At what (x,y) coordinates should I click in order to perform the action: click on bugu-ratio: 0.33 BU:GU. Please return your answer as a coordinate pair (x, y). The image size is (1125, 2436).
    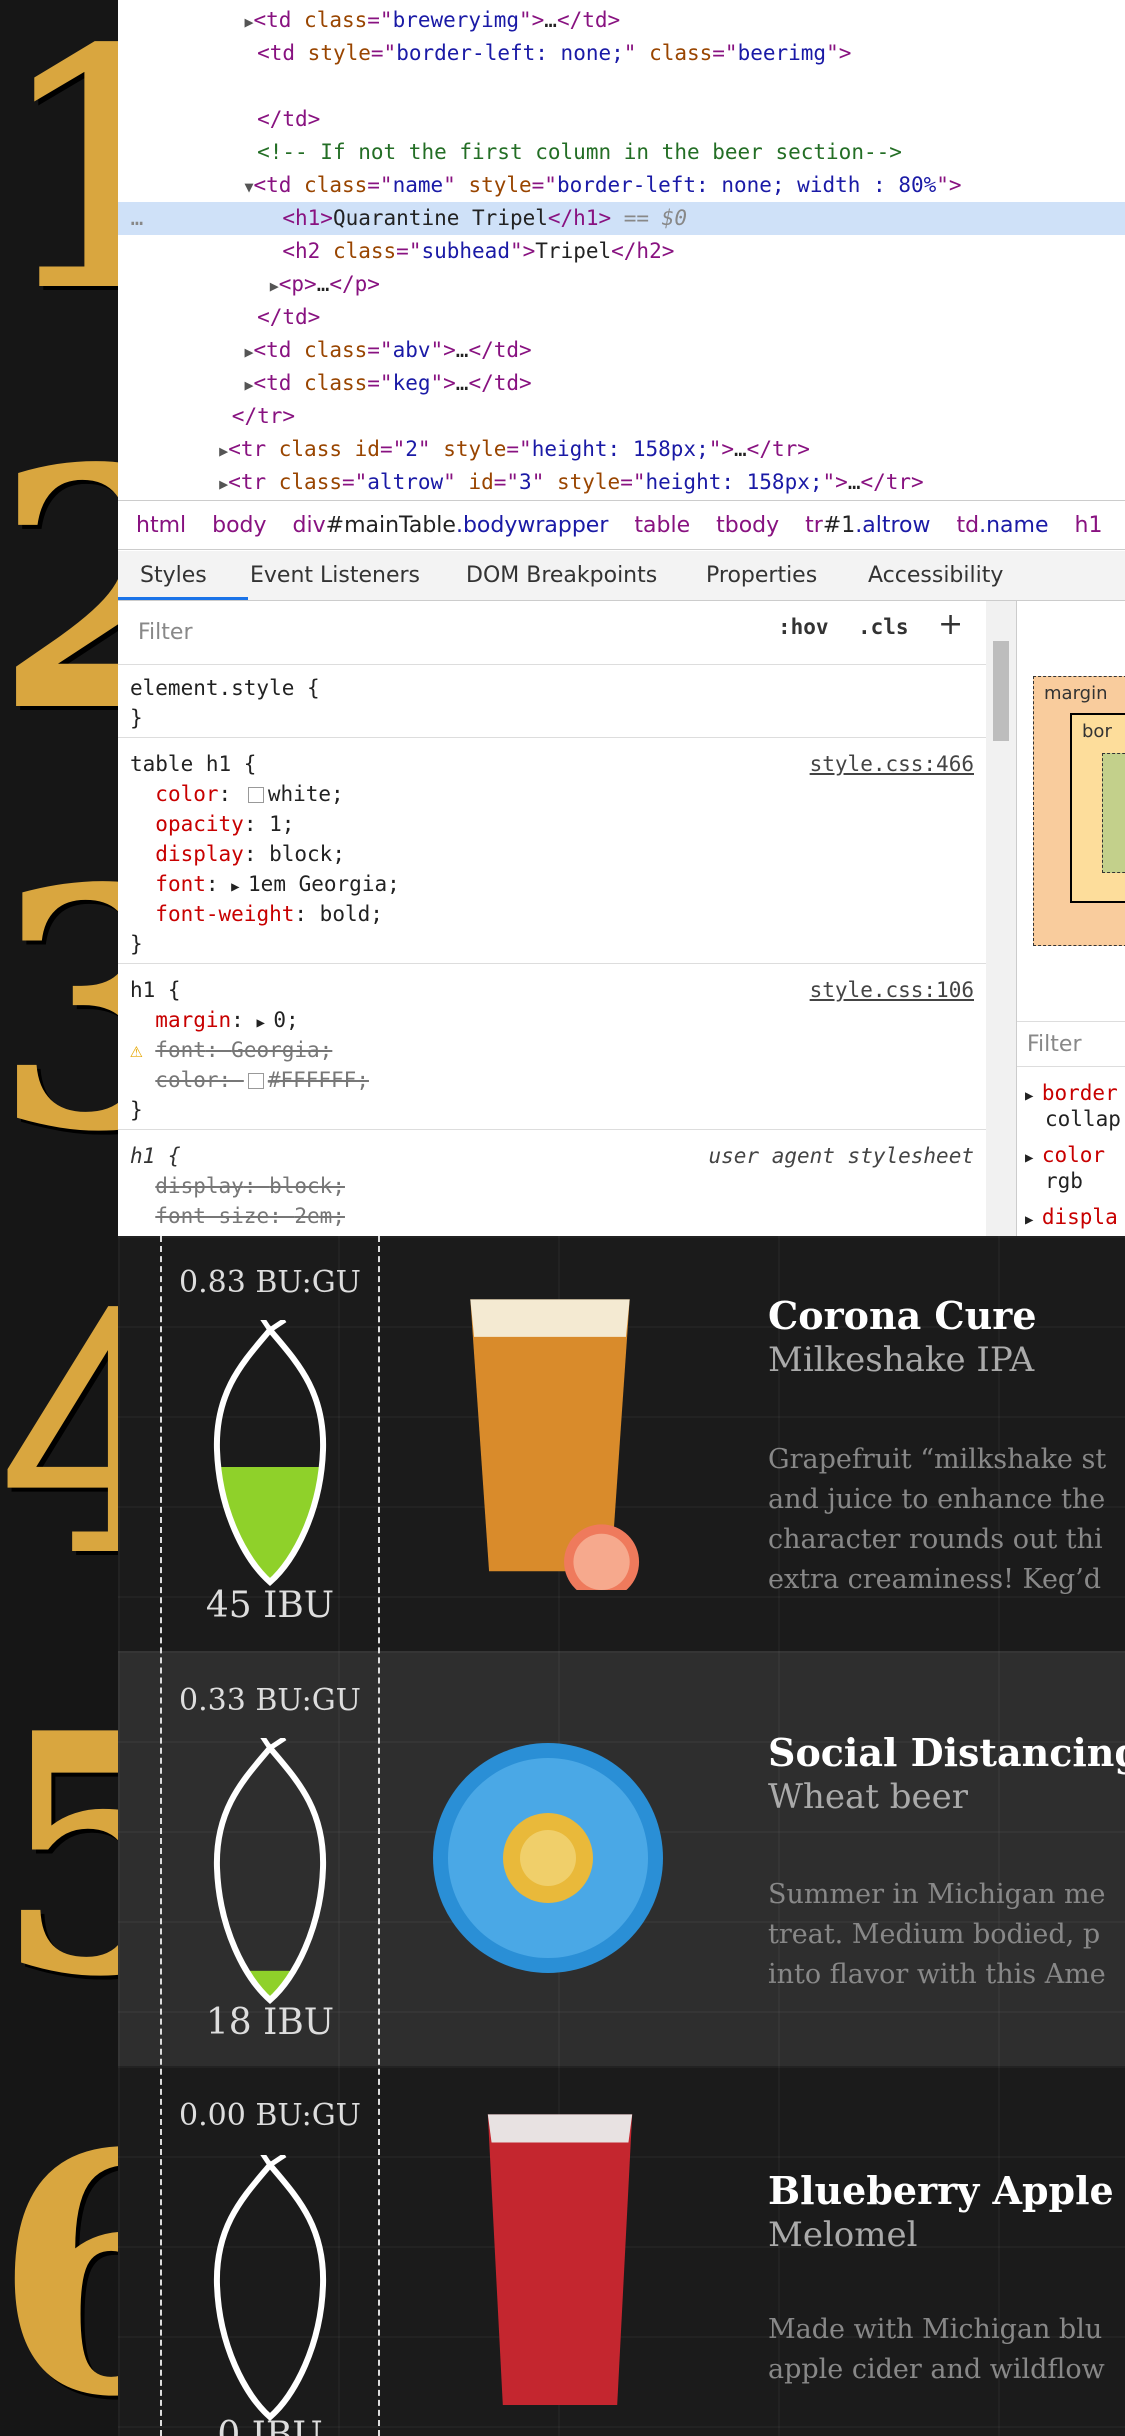
    Looking at the image, I should click on (270, 1700).